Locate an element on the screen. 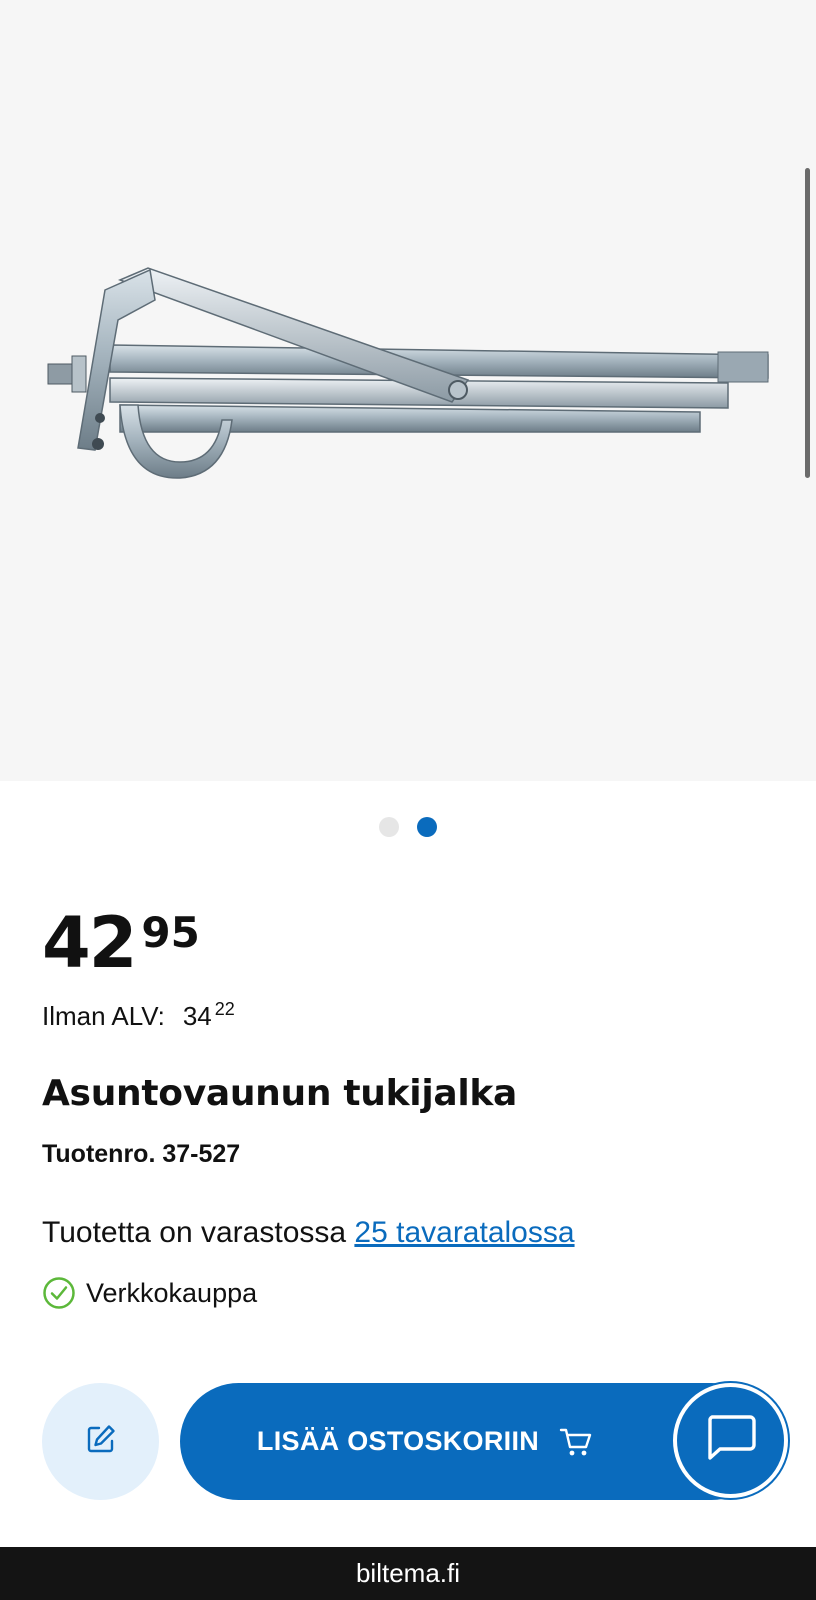 This screenshot has width=816, height=1600. action-bar: LISÄÄ OSTOSKORIIN is located at coordinates (408, 1440).